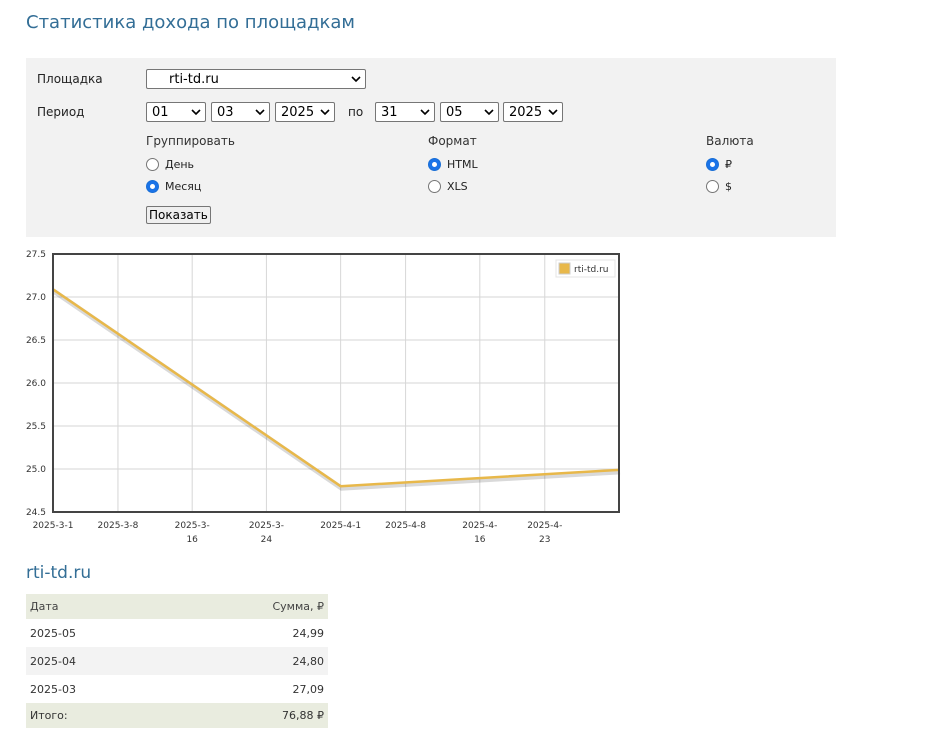 Image resolution: width=927 pixels, height=750 pixels. I want to click on y-tick-label: 26.0, so click(36, 384).